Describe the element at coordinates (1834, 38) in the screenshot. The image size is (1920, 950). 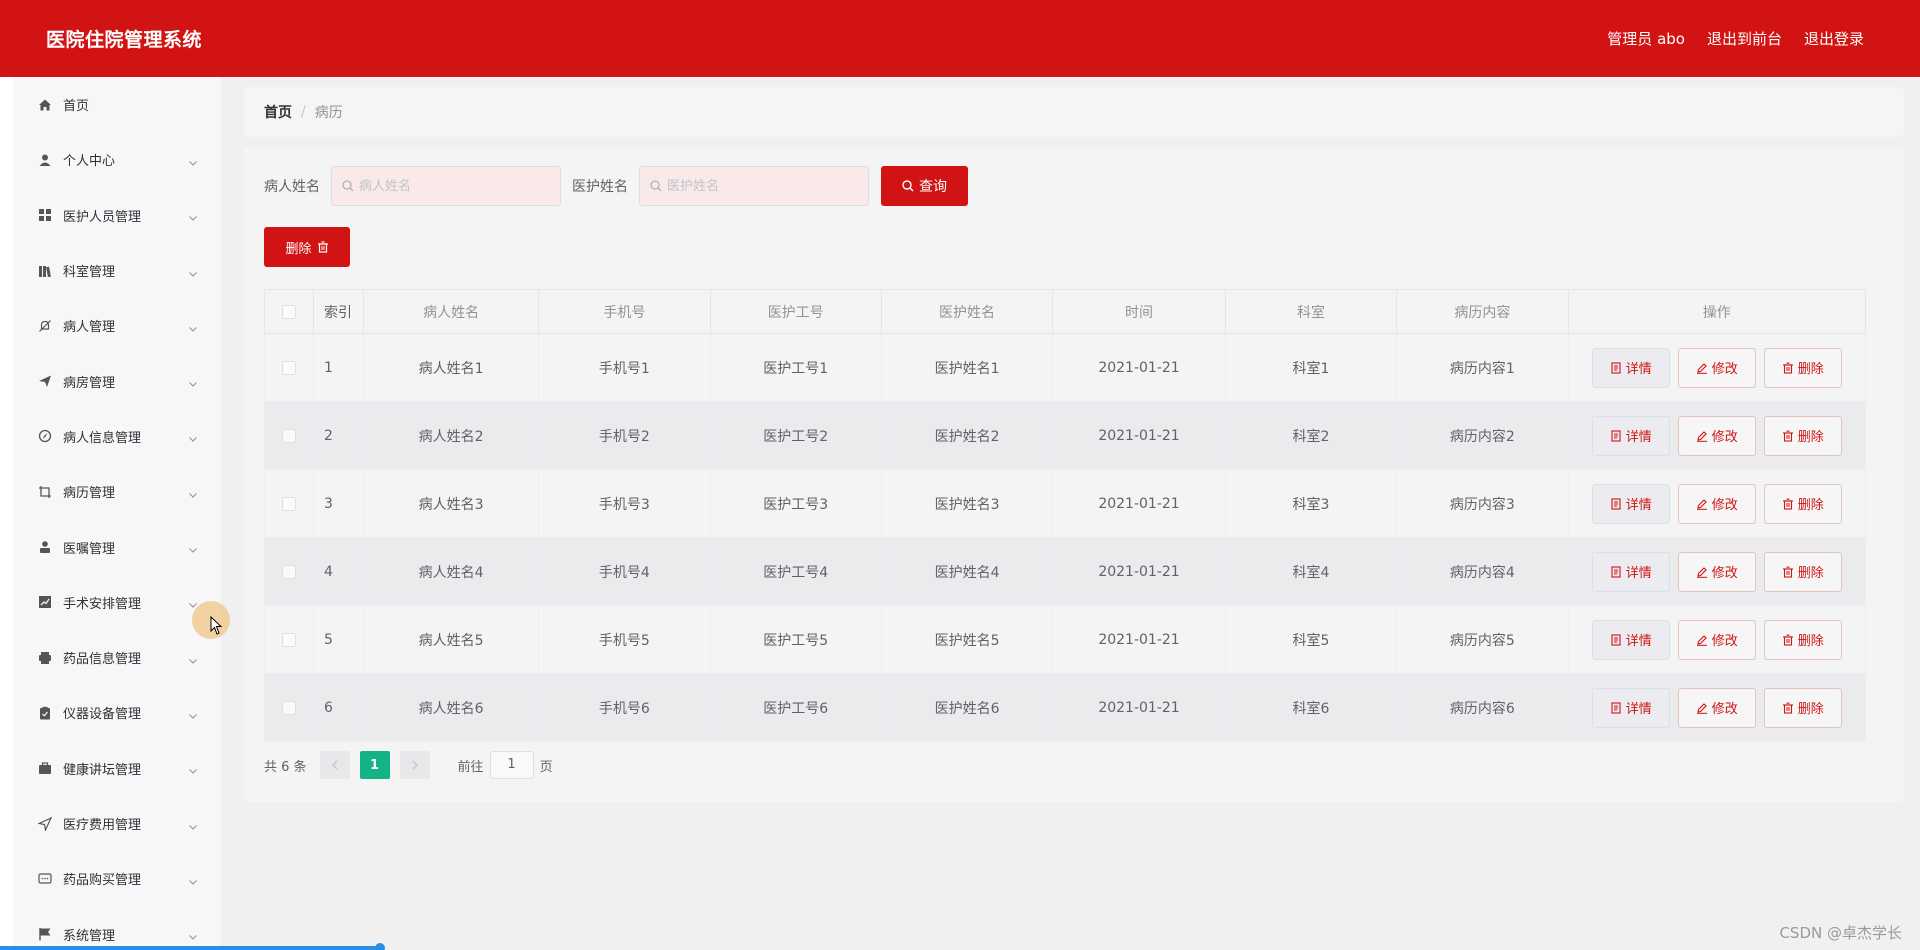
I see `logout-link: 退出登录` at that location.